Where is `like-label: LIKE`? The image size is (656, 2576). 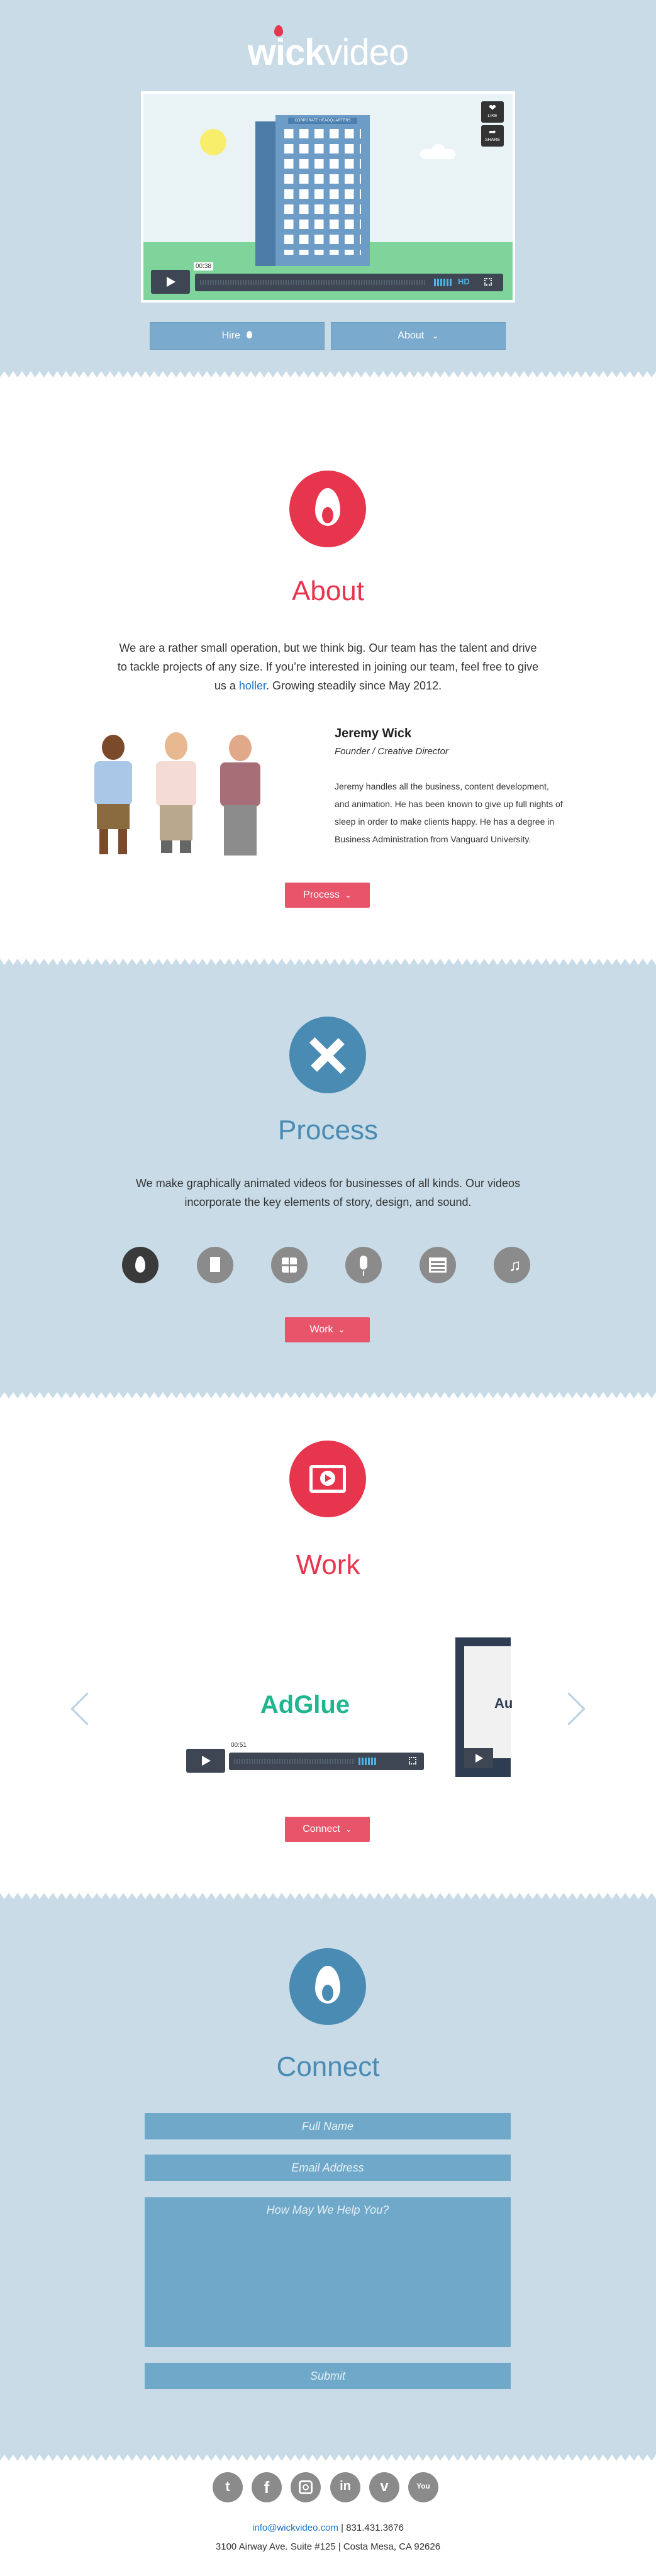
like-label: LIKE is located at coordinates (492, 116).